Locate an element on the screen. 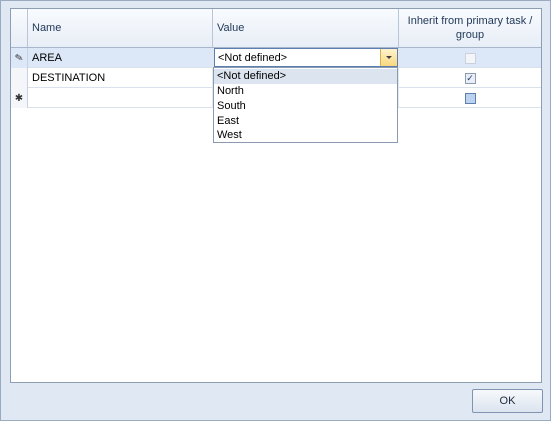  header-indicator-column is located at coordinates (19, 28).